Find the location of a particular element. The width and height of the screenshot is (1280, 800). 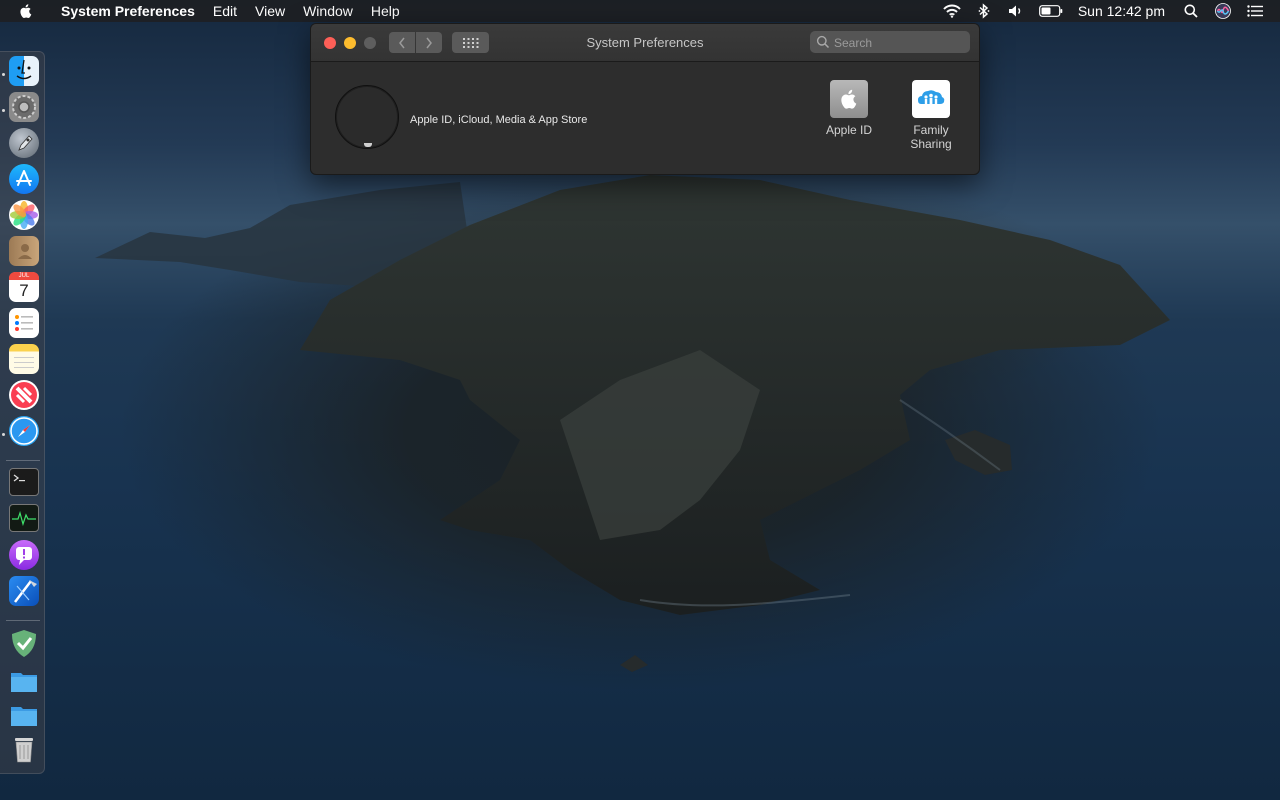

contacts-icon is located at coordinates (24, 251).